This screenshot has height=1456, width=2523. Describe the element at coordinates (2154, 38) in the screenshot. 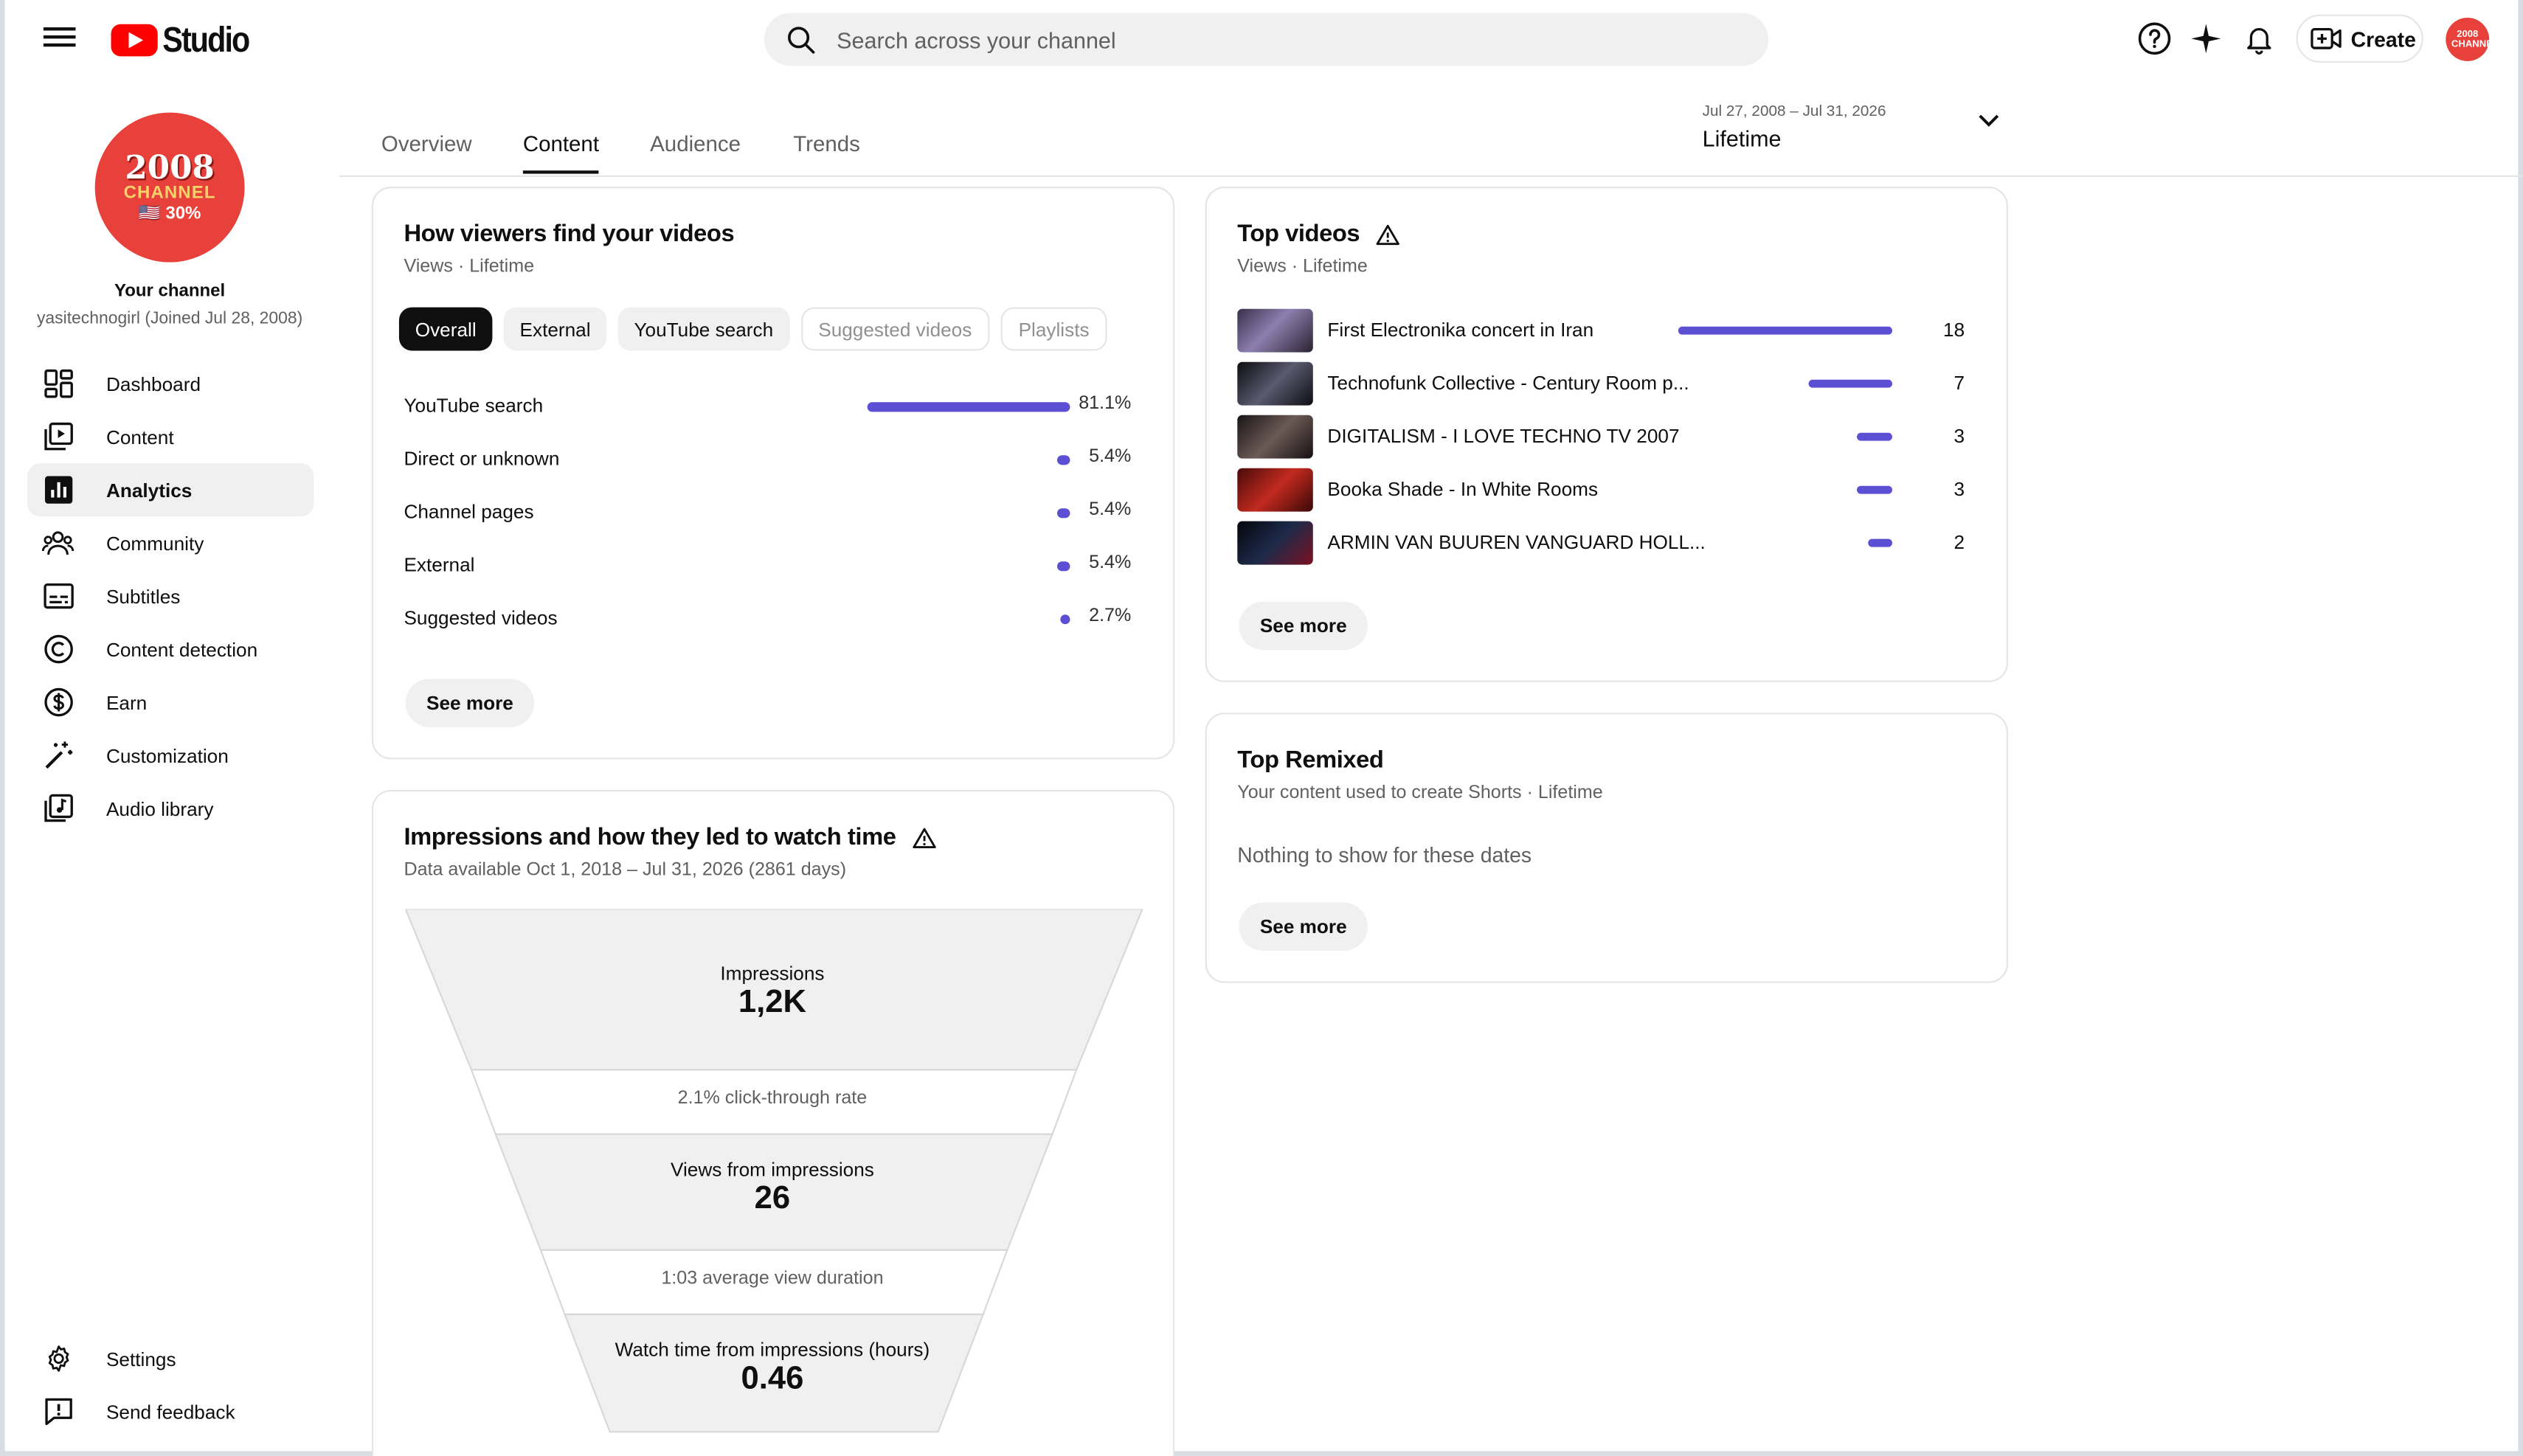

I see `help-icon` at that location.